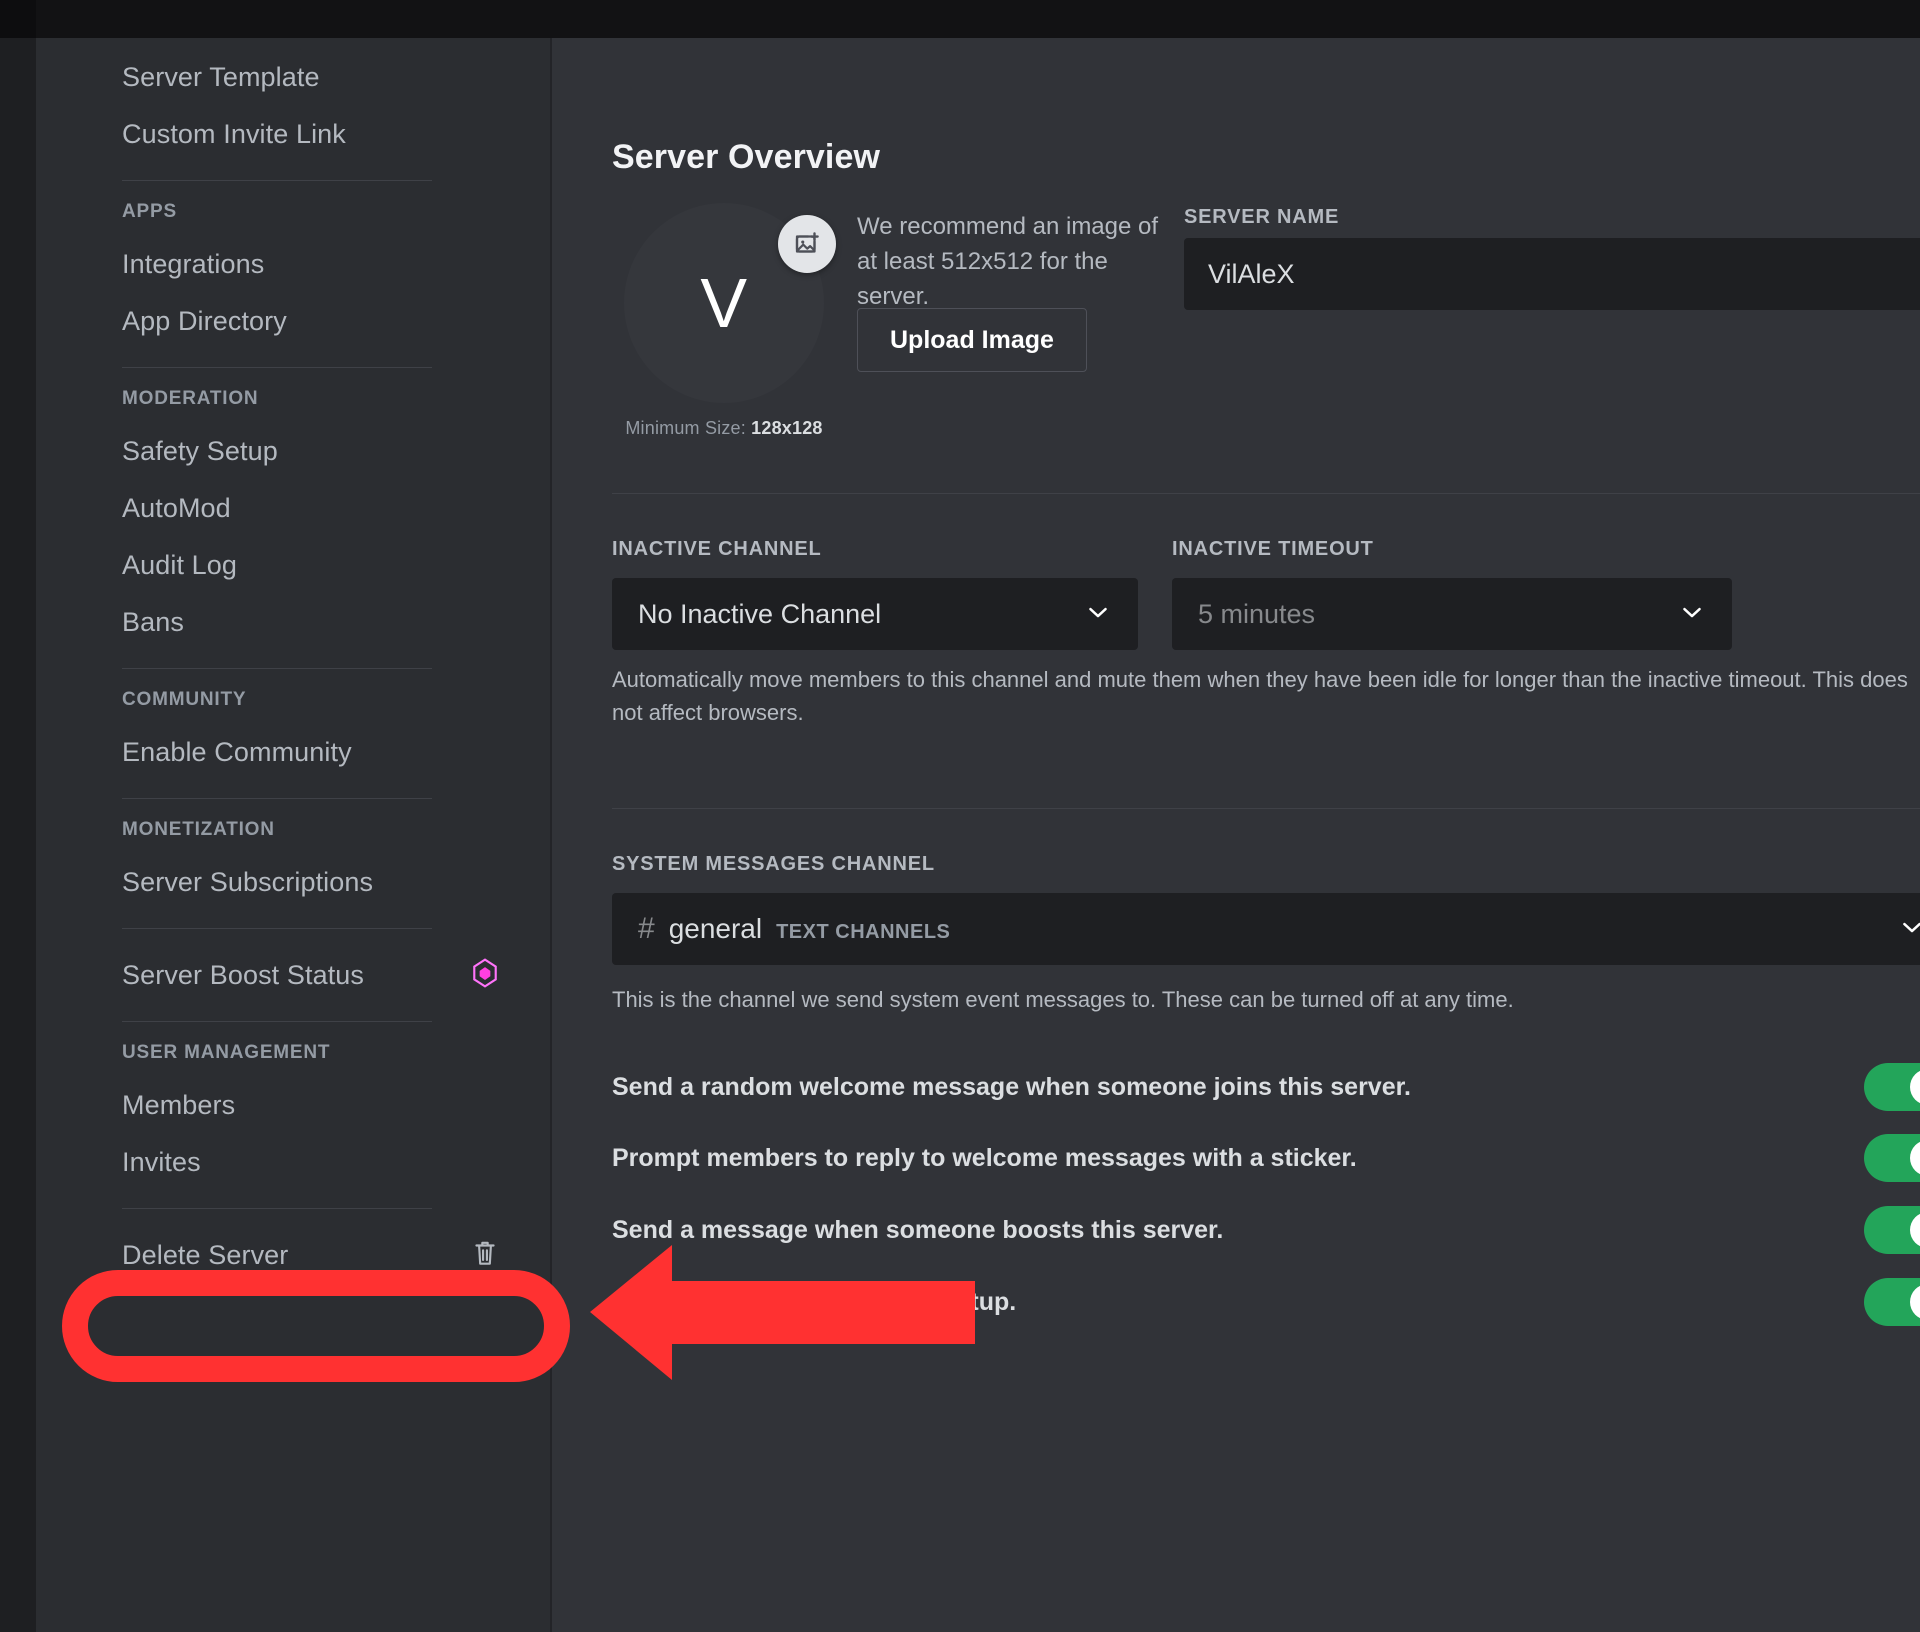 Image resolution: width=1920 pixels, height=1632 pixels. Describe the element at coordinates (198, 829) in the screenshot. I see `sidebar-section-monetization: MONETIZATION` at that location.